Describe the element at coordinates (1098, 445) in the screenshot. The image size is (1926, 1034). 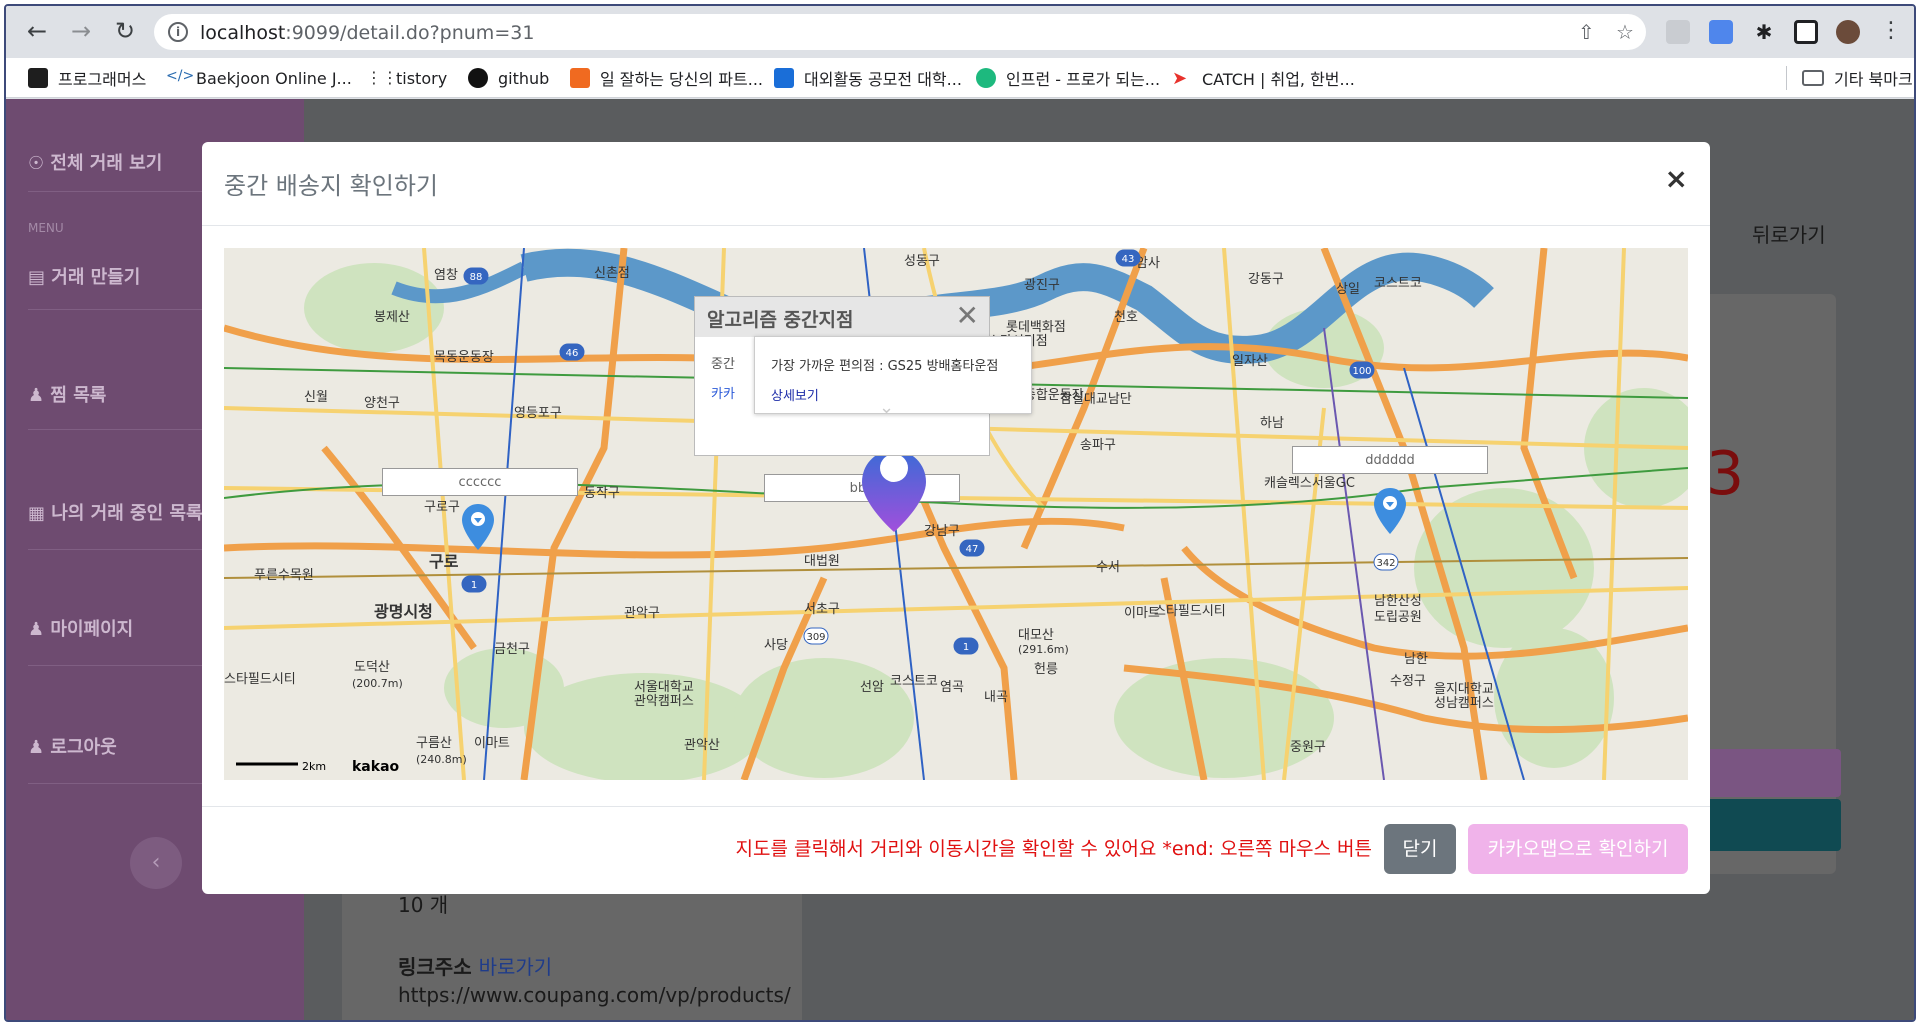
I see `place-label: 송파구` at that location.